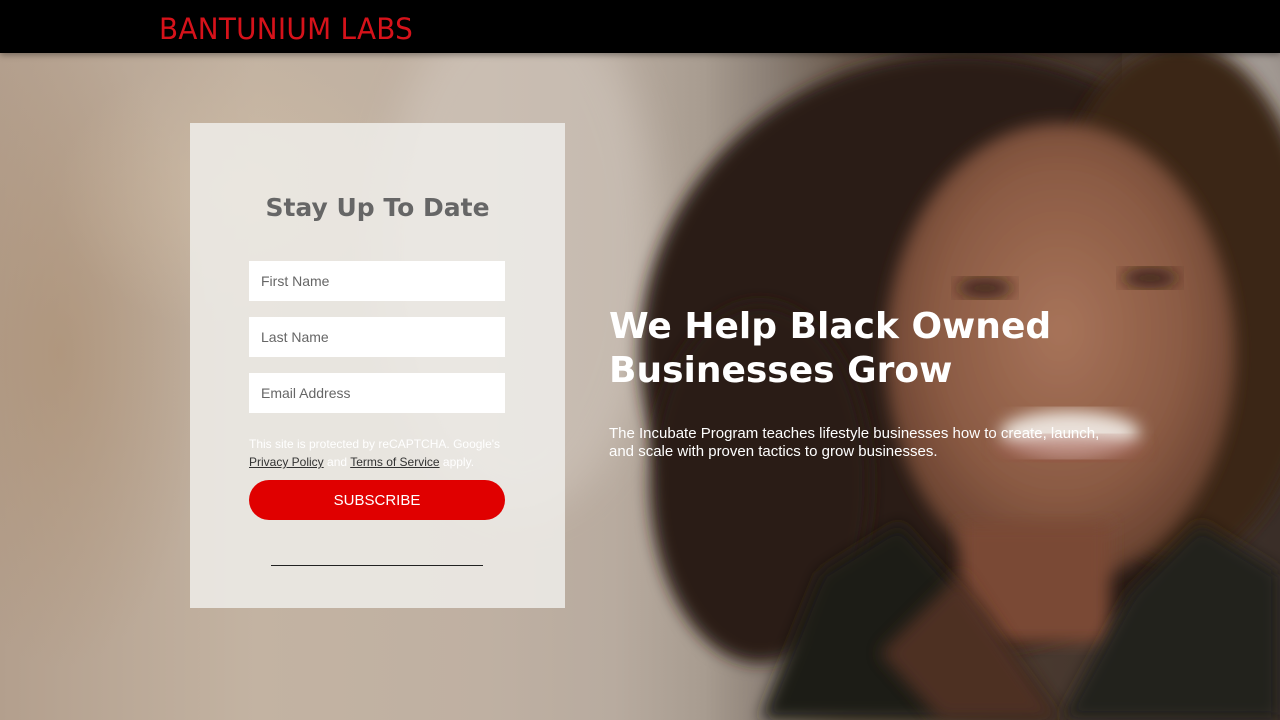 This screenshot has height=720, width=1280. Describe the element at coordinates (377, 281) in the screenshot. I see `first-name-input` at that location.